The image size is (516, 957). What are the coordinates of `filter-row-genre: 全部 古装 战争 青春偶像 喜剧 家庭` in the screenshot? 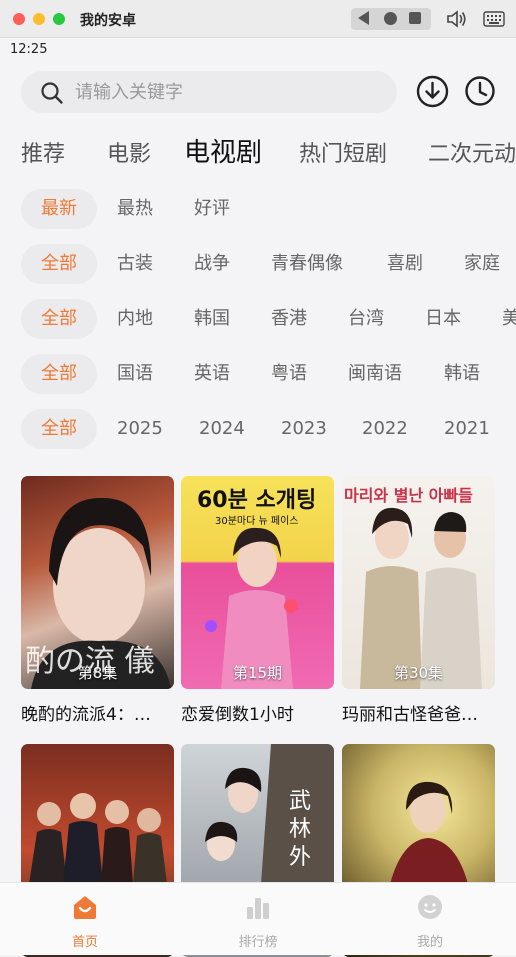 It's located at (258, 264).